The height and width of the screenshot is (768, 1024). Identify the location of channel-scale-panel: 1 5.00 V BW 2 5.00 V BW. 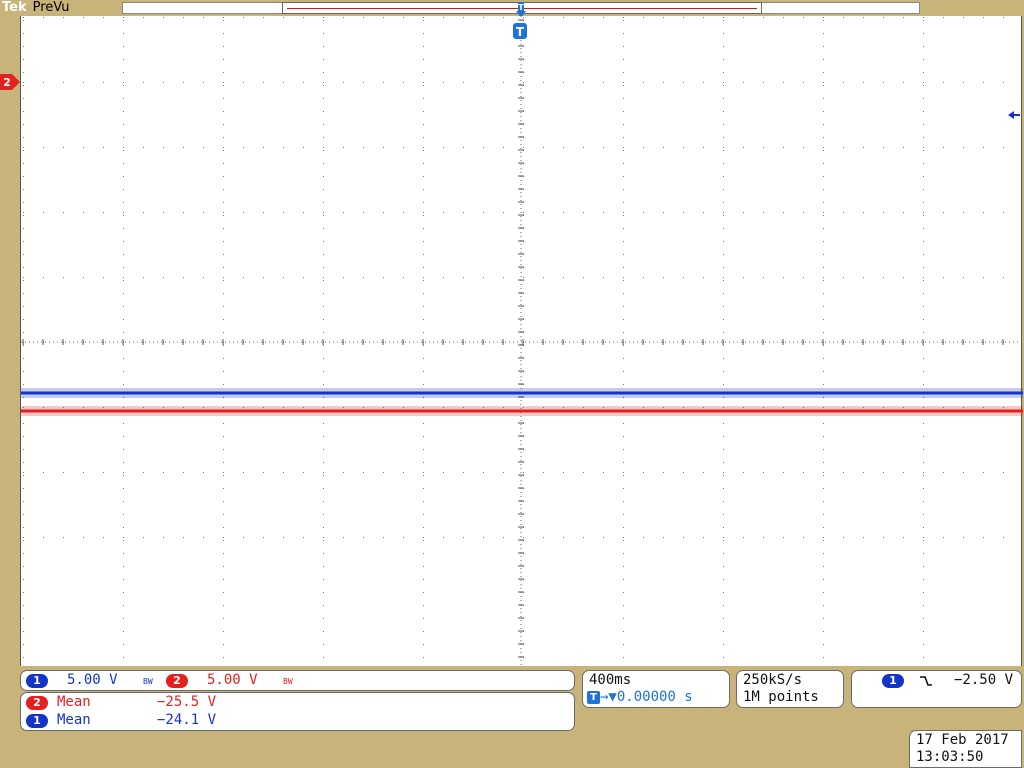
(297, 680).